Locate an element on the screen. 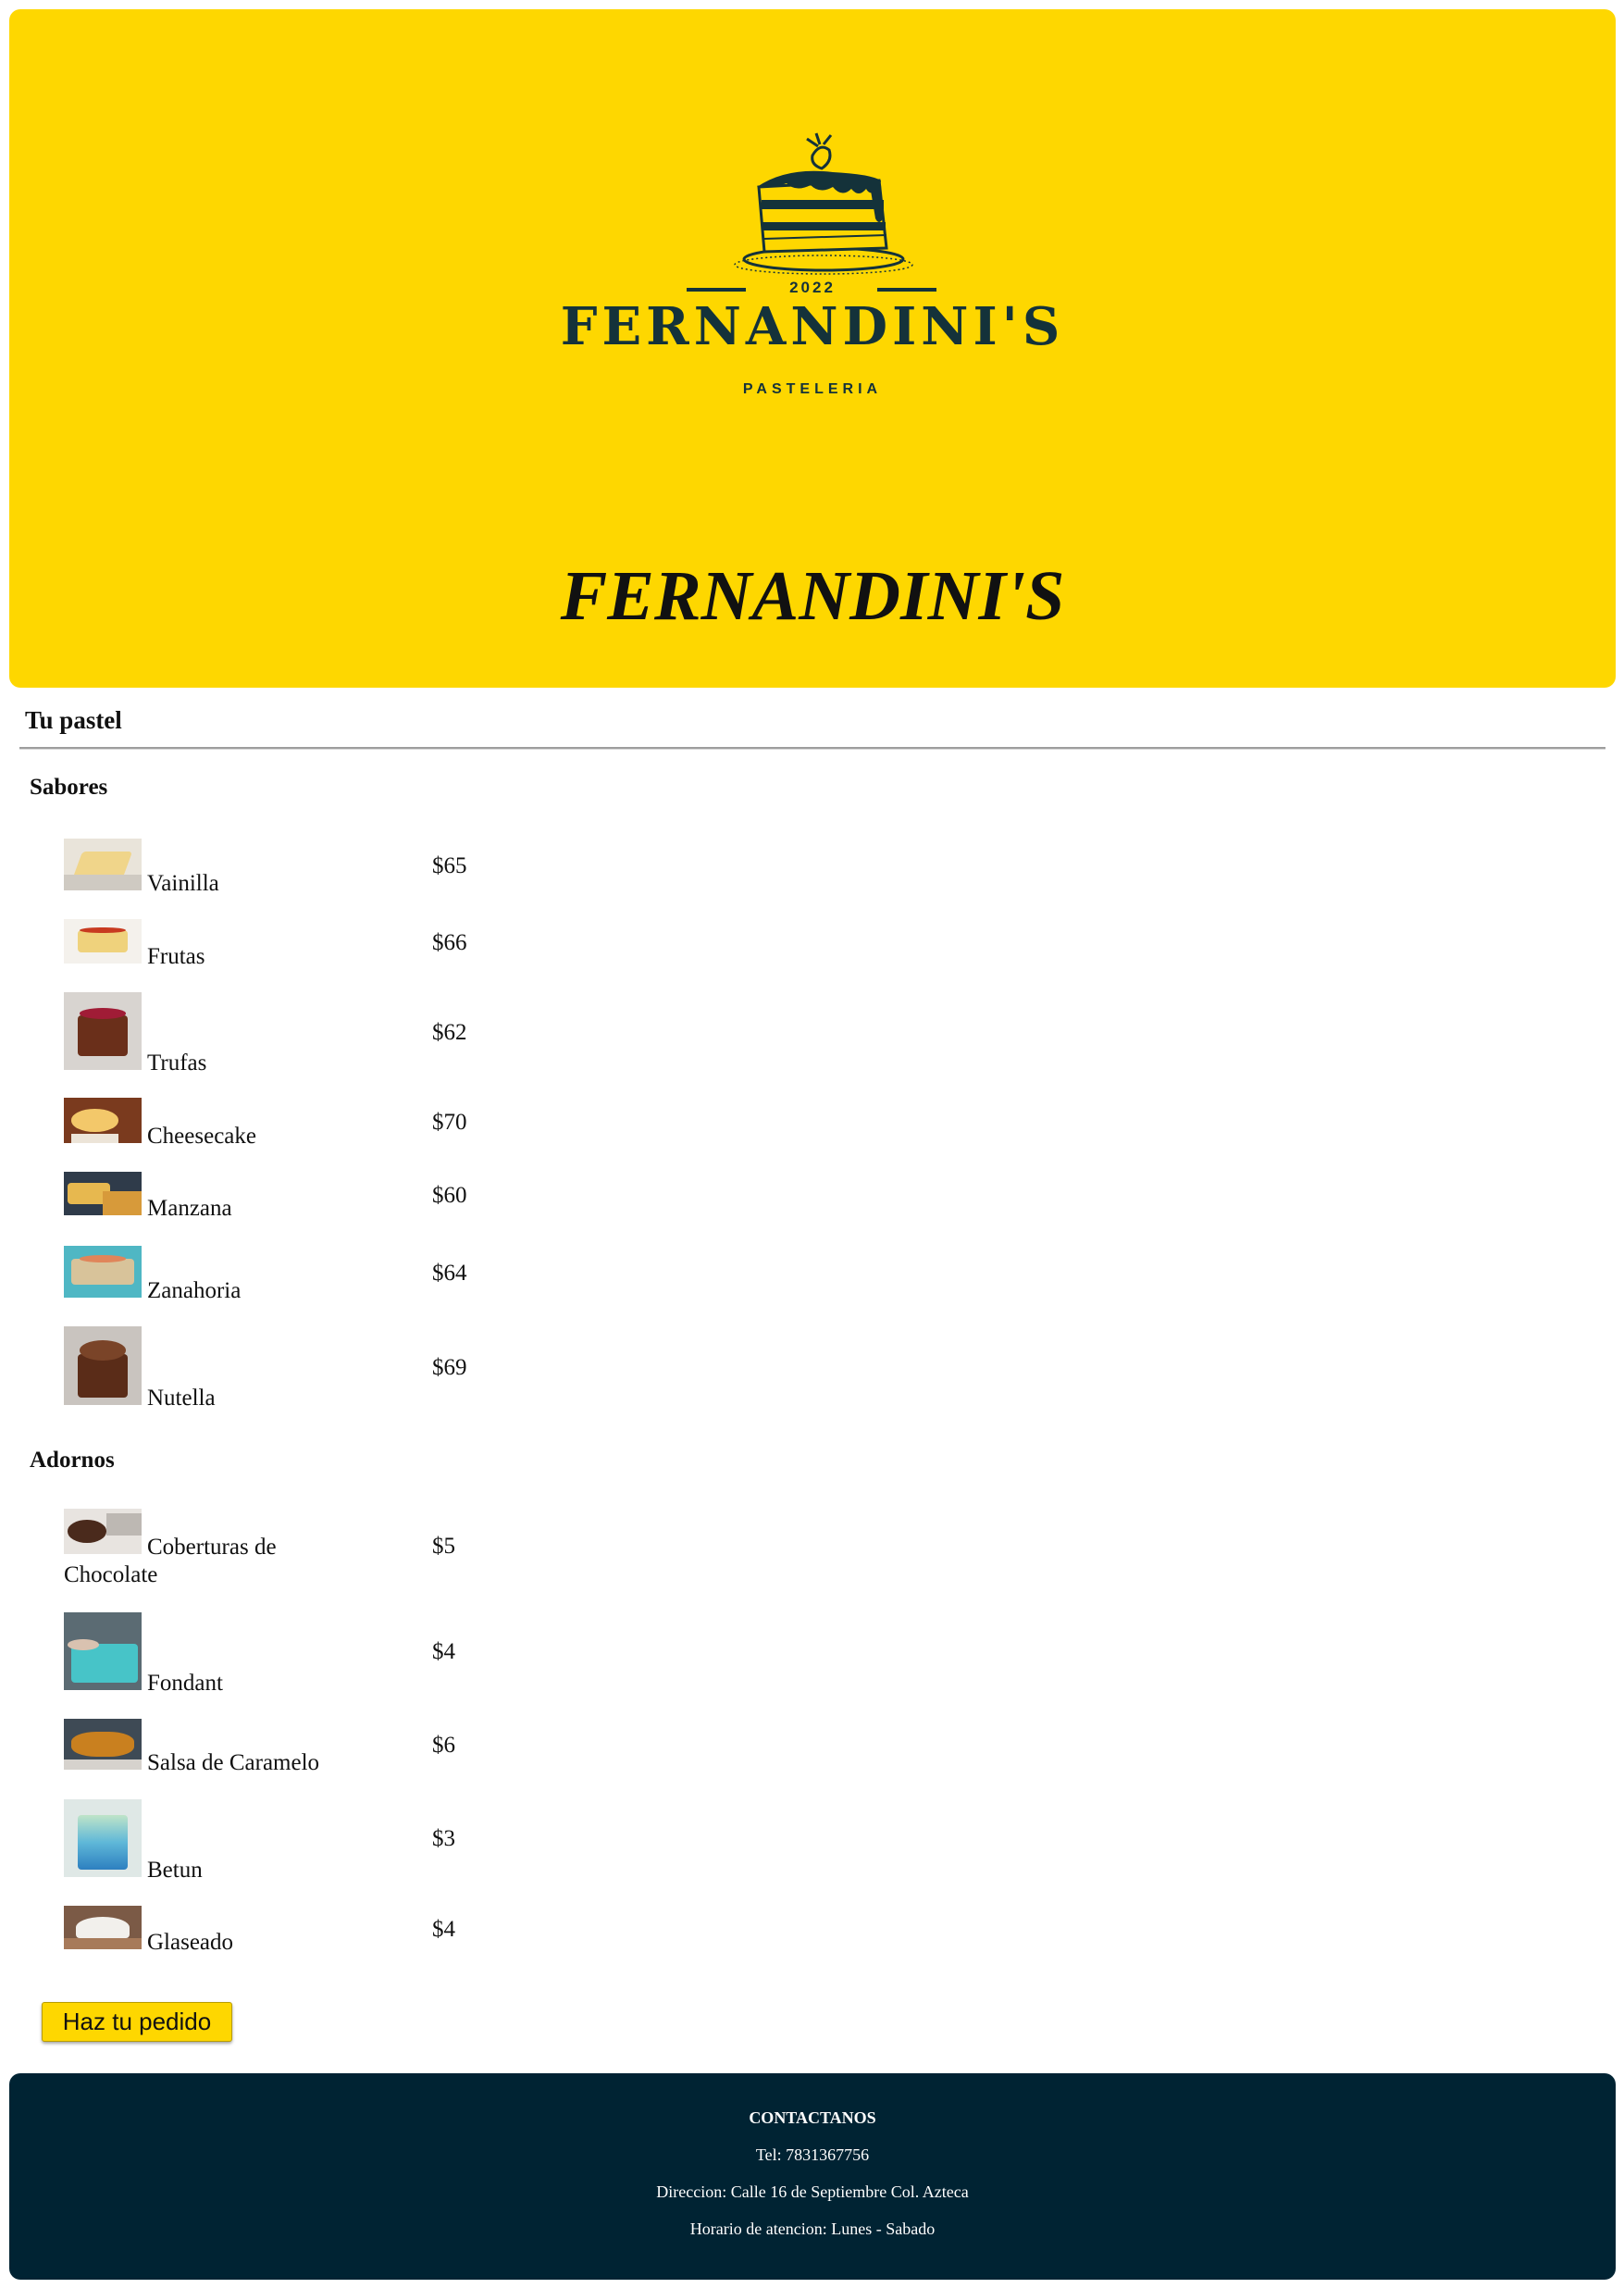 Image resolution: width=1624 pixels, height=2288 pixels. logo-brand-name: FERNANDINI'S is located at coordinates (812, 326).